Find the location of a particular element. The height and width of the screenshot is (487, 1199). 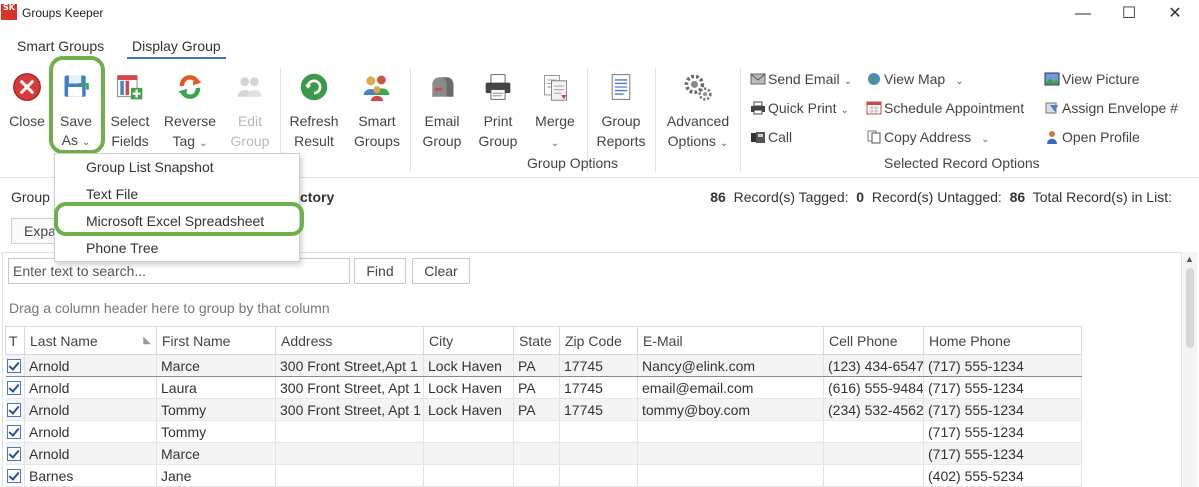

tag-label: Tag is located at coordinates (184, 141).